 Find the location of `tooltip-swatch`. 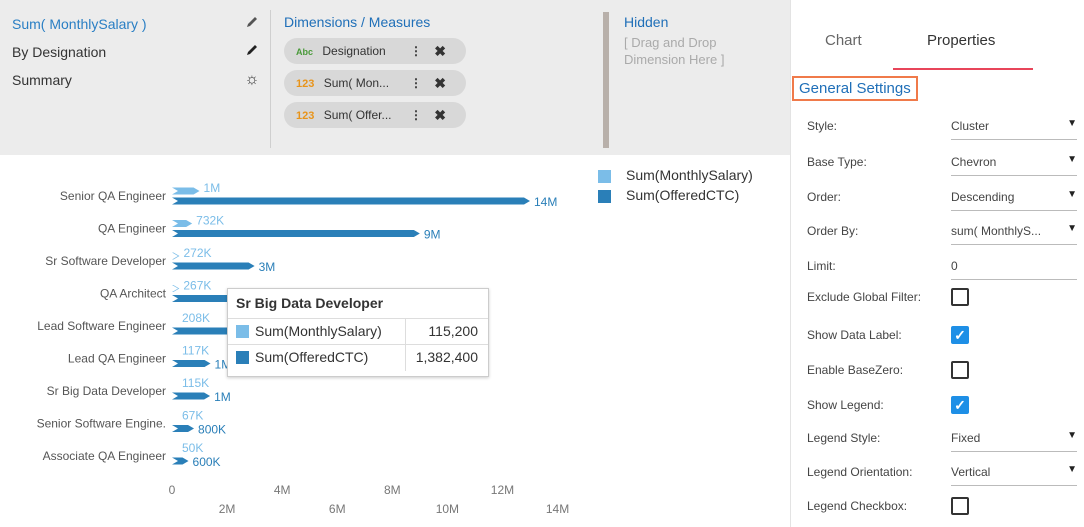

tooltip-swatch is located at coordinates (242, 357).